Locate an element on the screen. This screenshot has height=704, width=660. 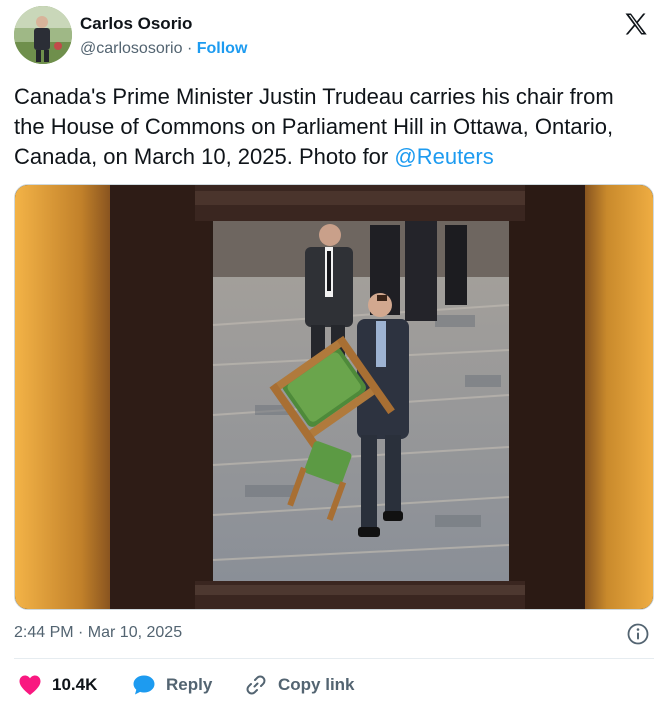
link-icon is located at coordinates (256, 685).